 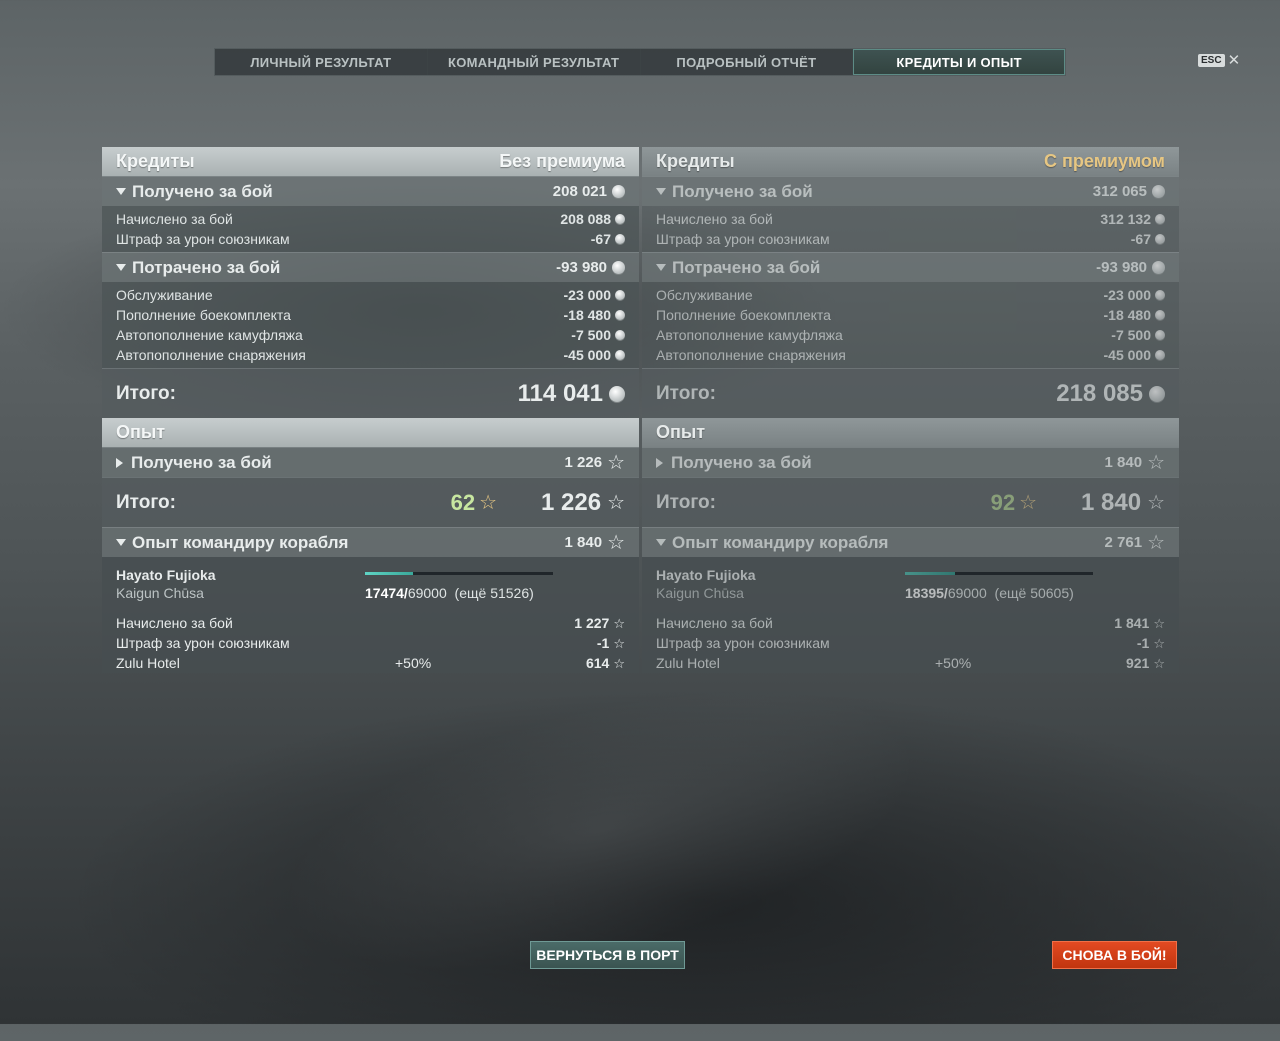 What do you see at coordinates (141, 432) in the screenshot?
I see `xp-title: Опыт` at bounding box center [141, 432].